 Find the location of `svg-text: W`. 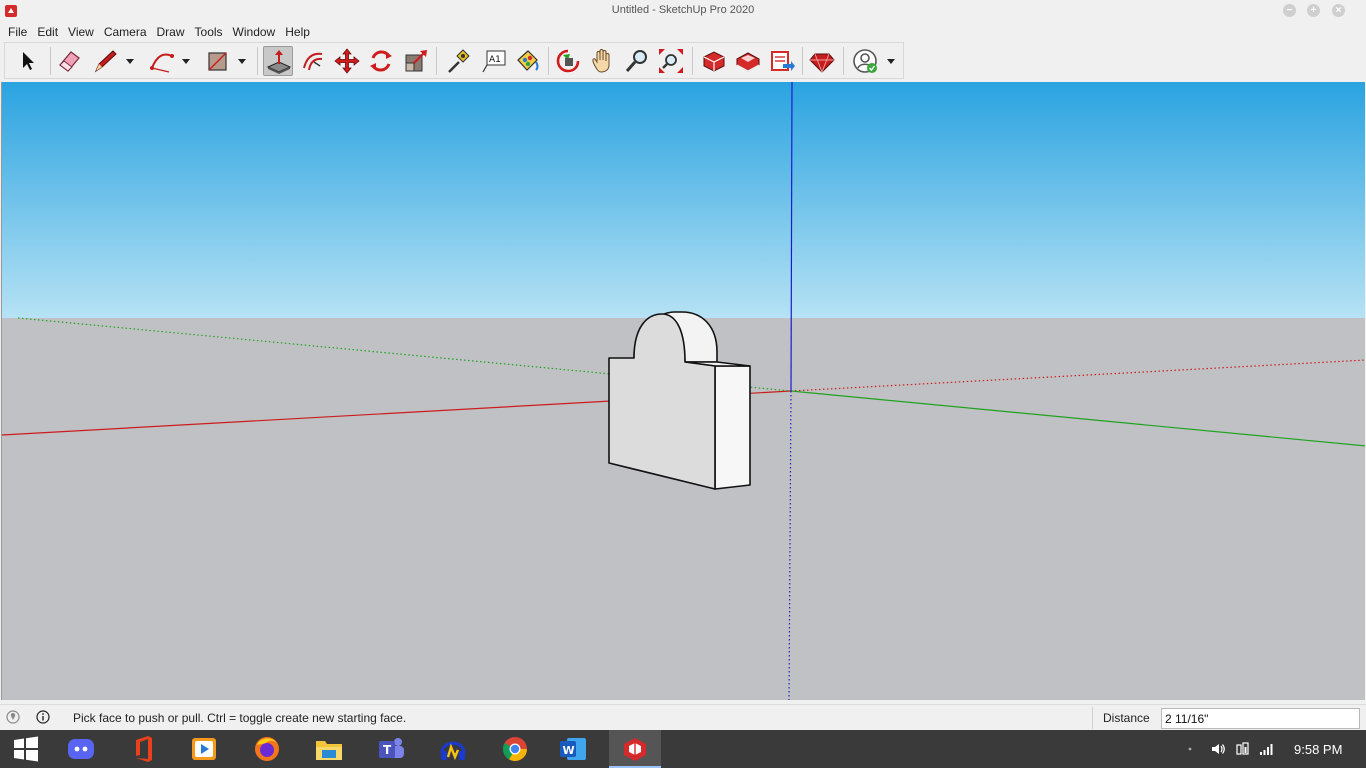

svg-text: W is located at coordinates (569, 750).